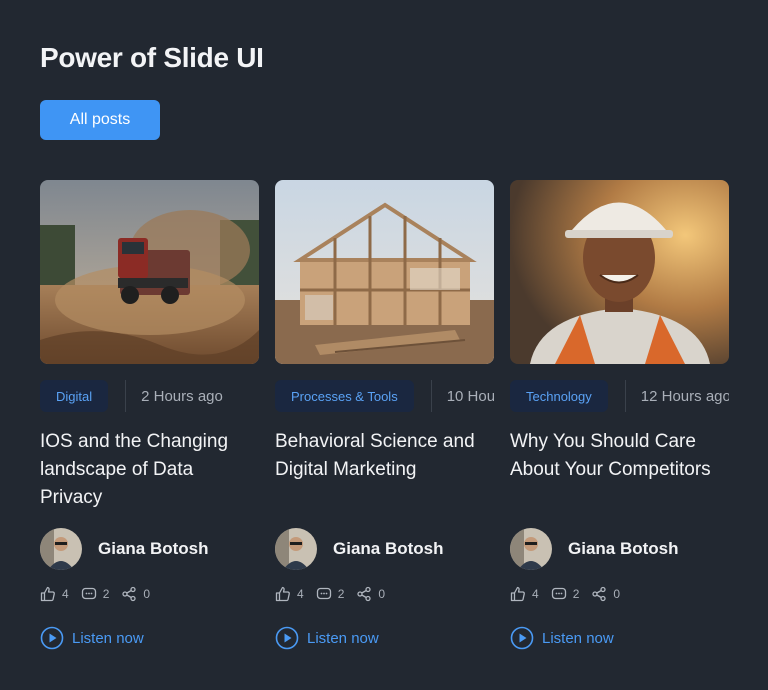 The height and width of the screenshot is (690, 768). Describe the element at coordinates (152, 57) in the screenshot. I see `page-title: Power of Slide UI` at that location.